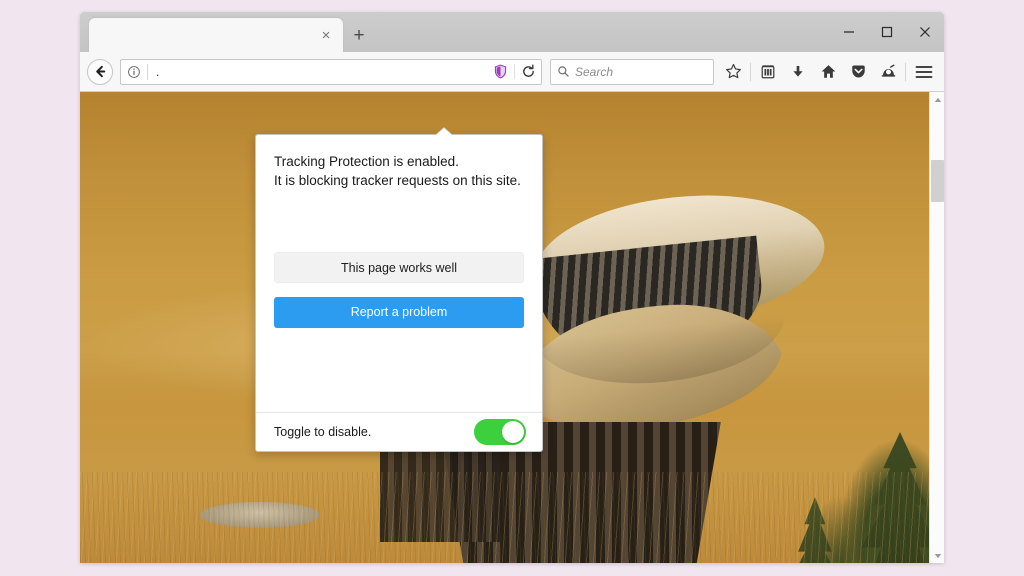  What do you see at coordinates (936, 327) in the screenshot?
I see `page-scrollbar` at bounding box center [936, 327].